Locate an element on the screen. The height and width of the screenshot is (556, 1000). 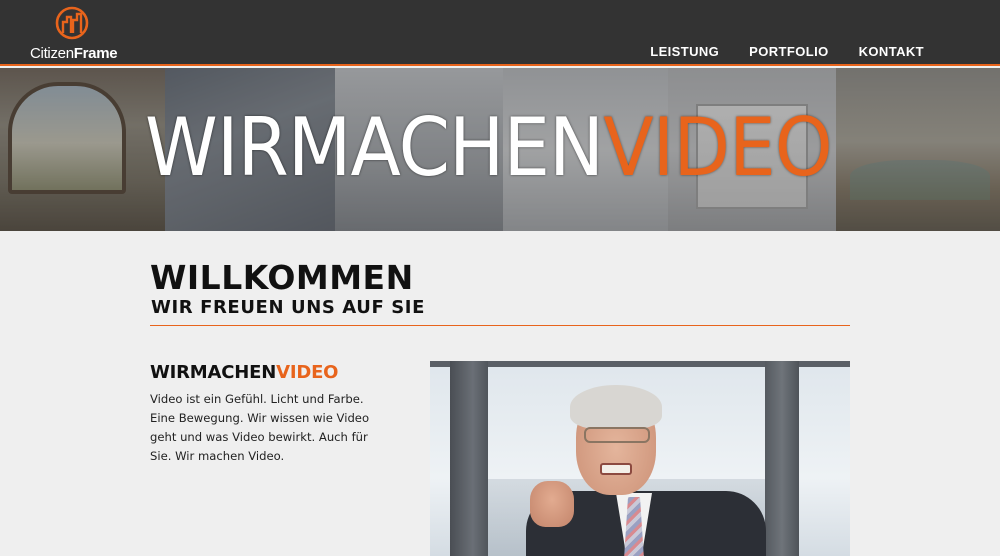
nav-leistung: LEISTUNG is located at coordinates (684, 51).